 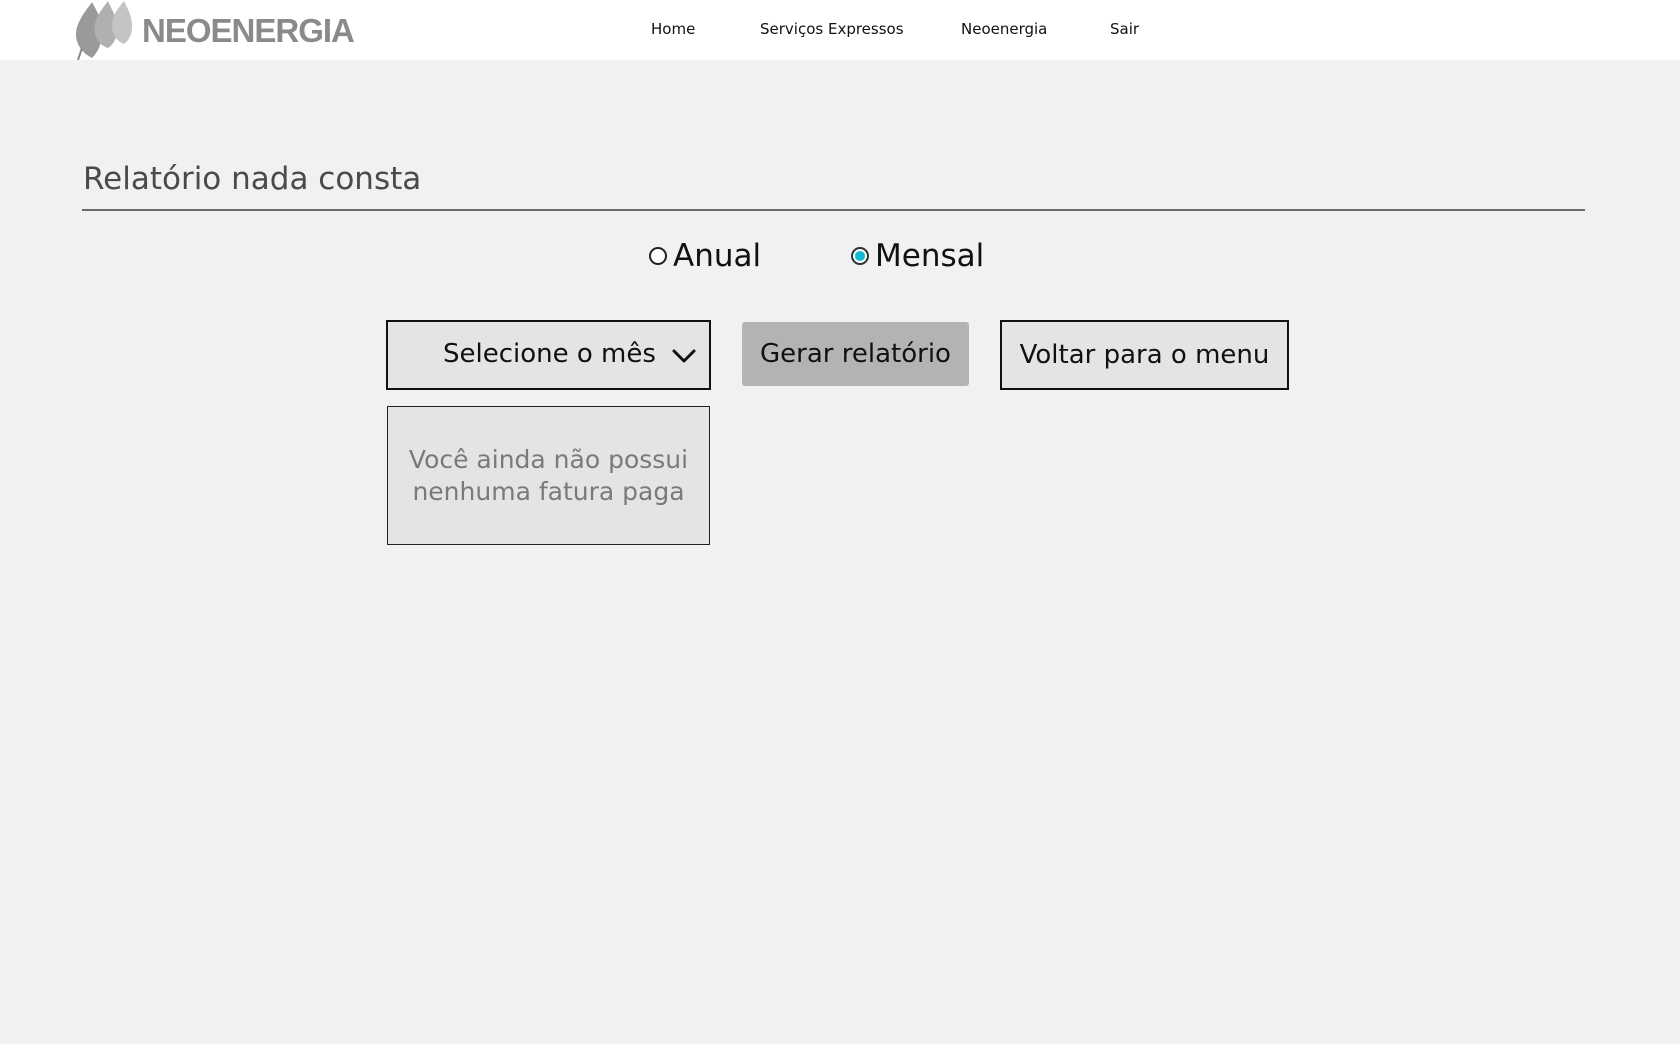 What do you see at coordinates (930, 256) in the screenshot?
I see `radio-mensal-label: Mensal` at bounding box center [930, 256].